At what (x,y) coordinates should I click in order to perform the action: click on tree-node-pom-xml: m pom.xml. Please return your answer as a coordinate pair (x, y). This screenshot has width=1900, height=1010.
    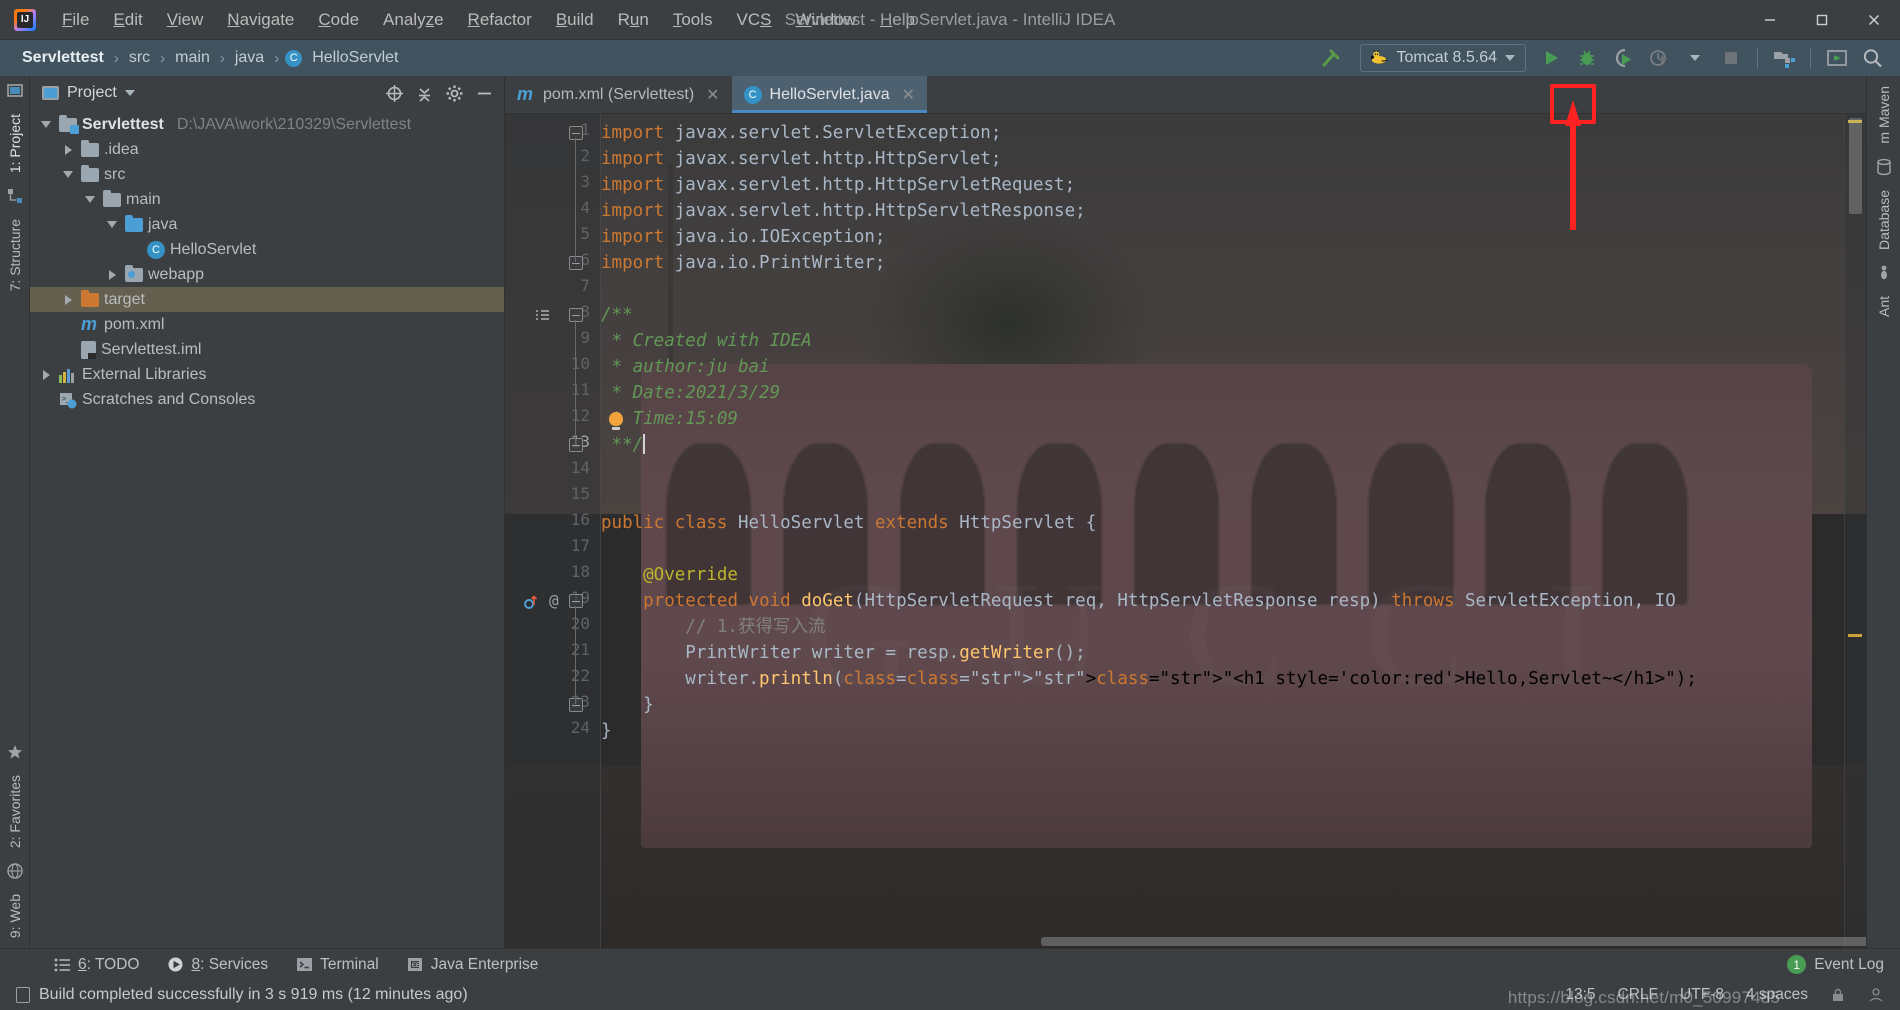
    Looking at the image, I should click on (267, 324).